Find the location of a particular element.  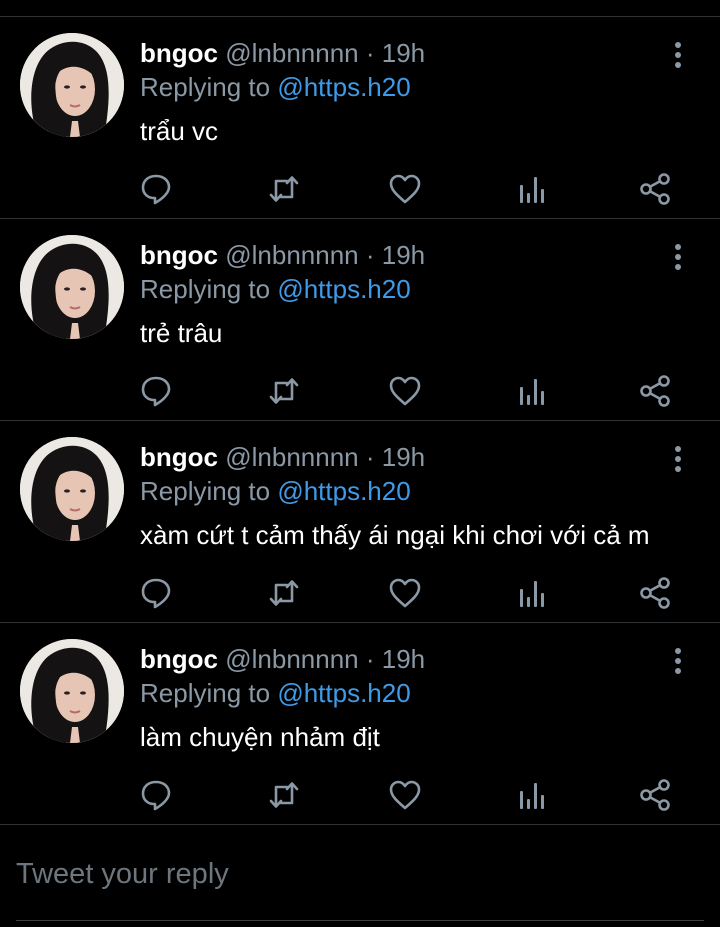

tweet-text: trẩu vc is located at coordinates (179, 131).